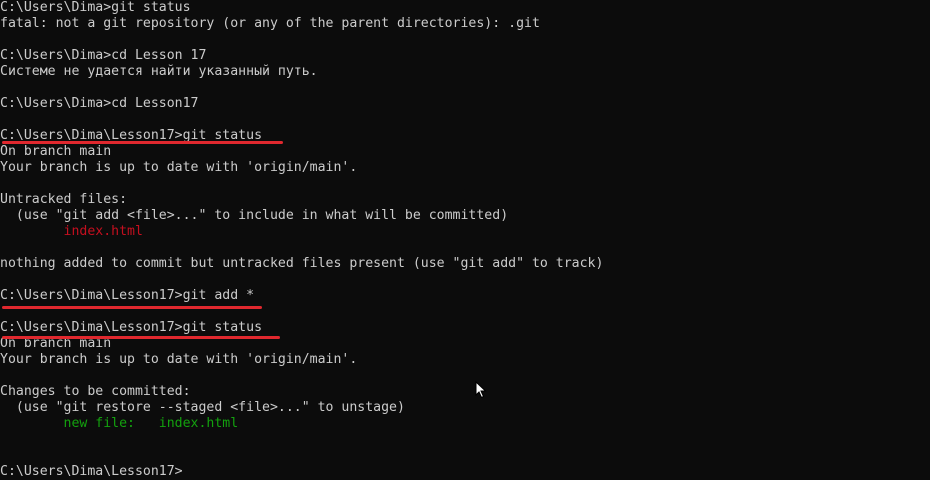 Image resolution: width=930 pixels, height=480 pixels. Describe the element at coordinates (95, 391) in the screenshot. I see `terminal-line: Changes to be committed:` at that location.